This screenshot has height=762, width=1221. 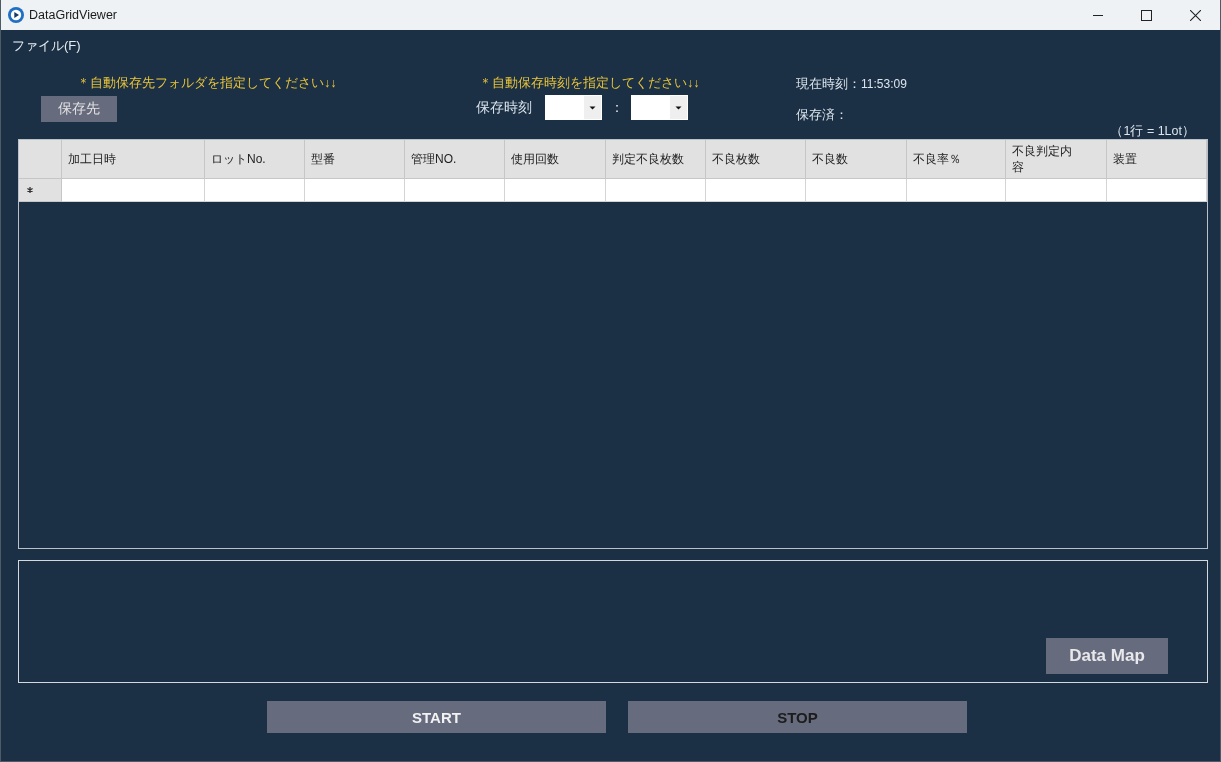 What do you see at coordinates (1146, 15) in the screenshot?
I see `maximize-icon` at bounding box center [1146, 15].